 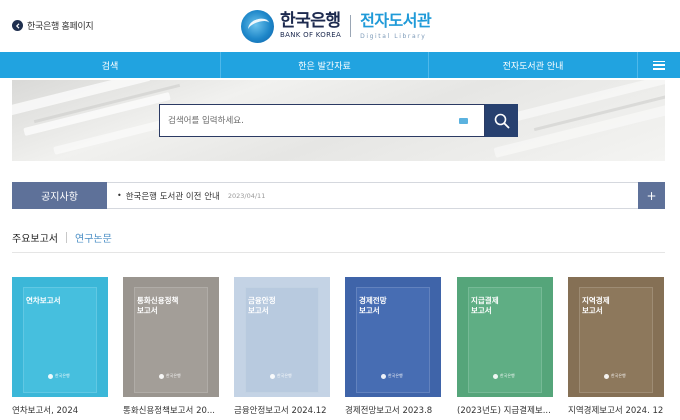 What do you see at coordinates (533, 65) in the screenshot?
I see `nav-item-library-guide: 전자도서관 안내` at bounding box center [533, 65].